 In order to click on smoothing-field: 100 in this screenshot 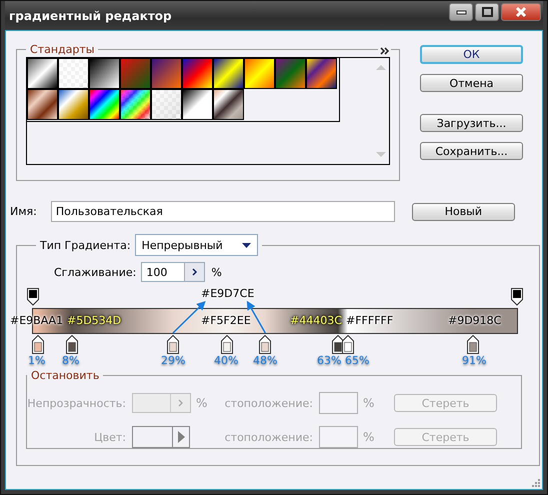, I will do `click(173, 272)`.